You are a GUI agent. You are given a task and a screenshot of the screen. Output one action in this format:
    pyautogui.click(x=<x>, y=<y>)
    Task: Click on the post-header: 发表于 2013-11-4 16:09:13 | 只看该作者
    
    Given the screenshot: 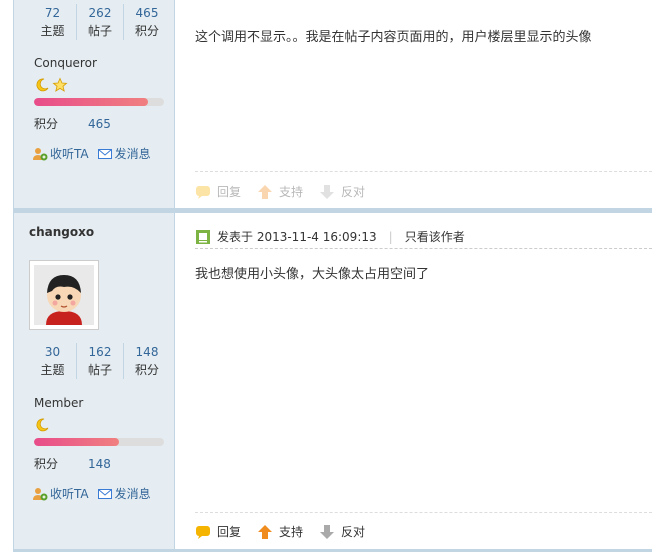 What is the action you would take?
    pyautogui.click(x=423, y=237)
    